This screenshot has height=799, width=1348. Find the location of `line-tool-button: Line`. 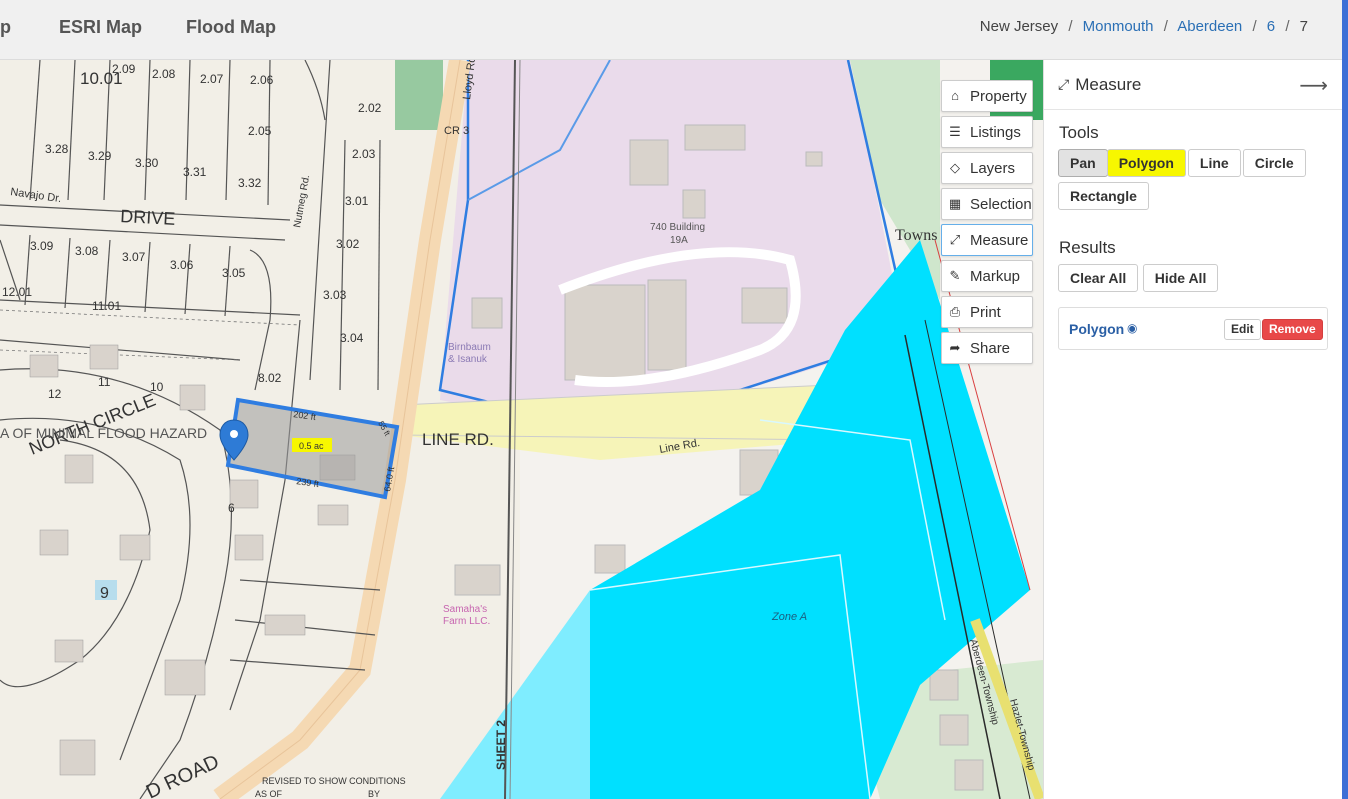

line-tool-button: Line is located at coordinates (1214, 163).